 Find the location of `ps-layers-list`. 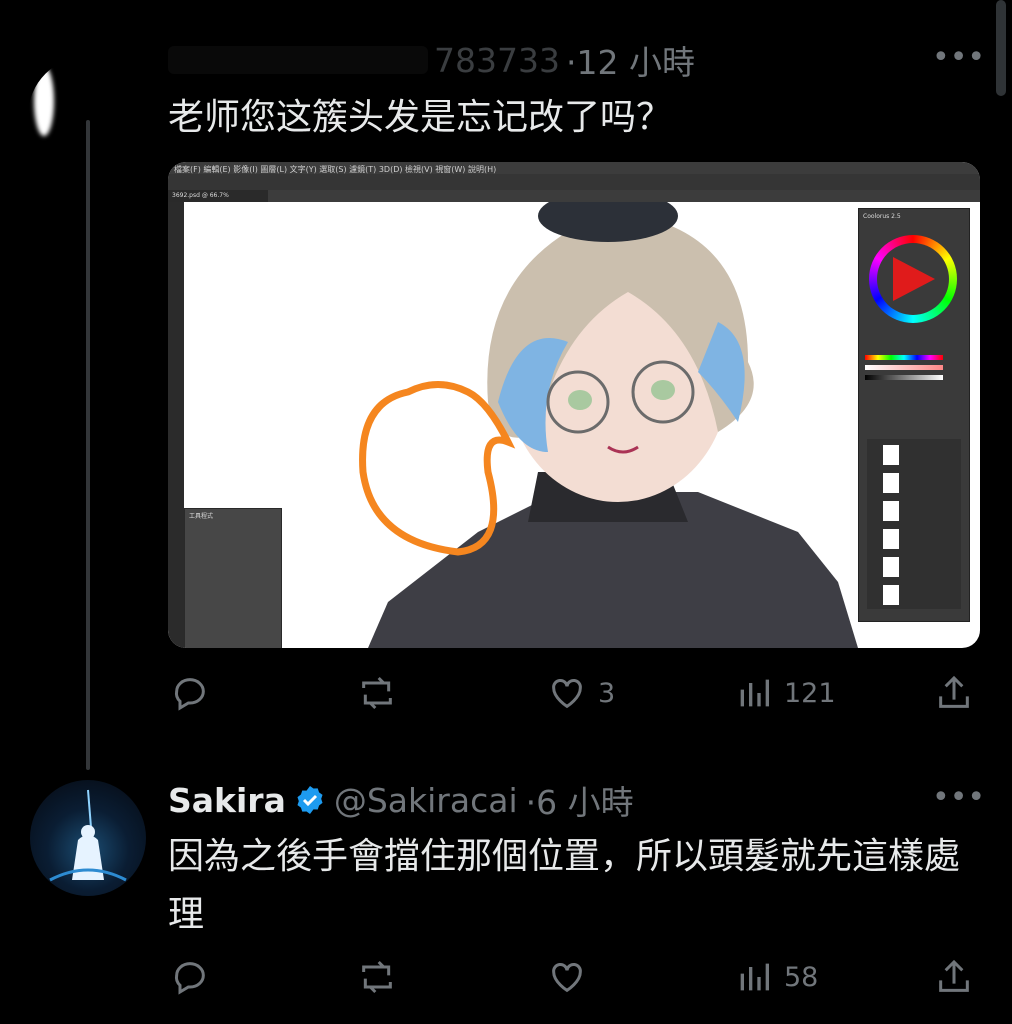

ps-layers-list is located at coordinates (914, 524).